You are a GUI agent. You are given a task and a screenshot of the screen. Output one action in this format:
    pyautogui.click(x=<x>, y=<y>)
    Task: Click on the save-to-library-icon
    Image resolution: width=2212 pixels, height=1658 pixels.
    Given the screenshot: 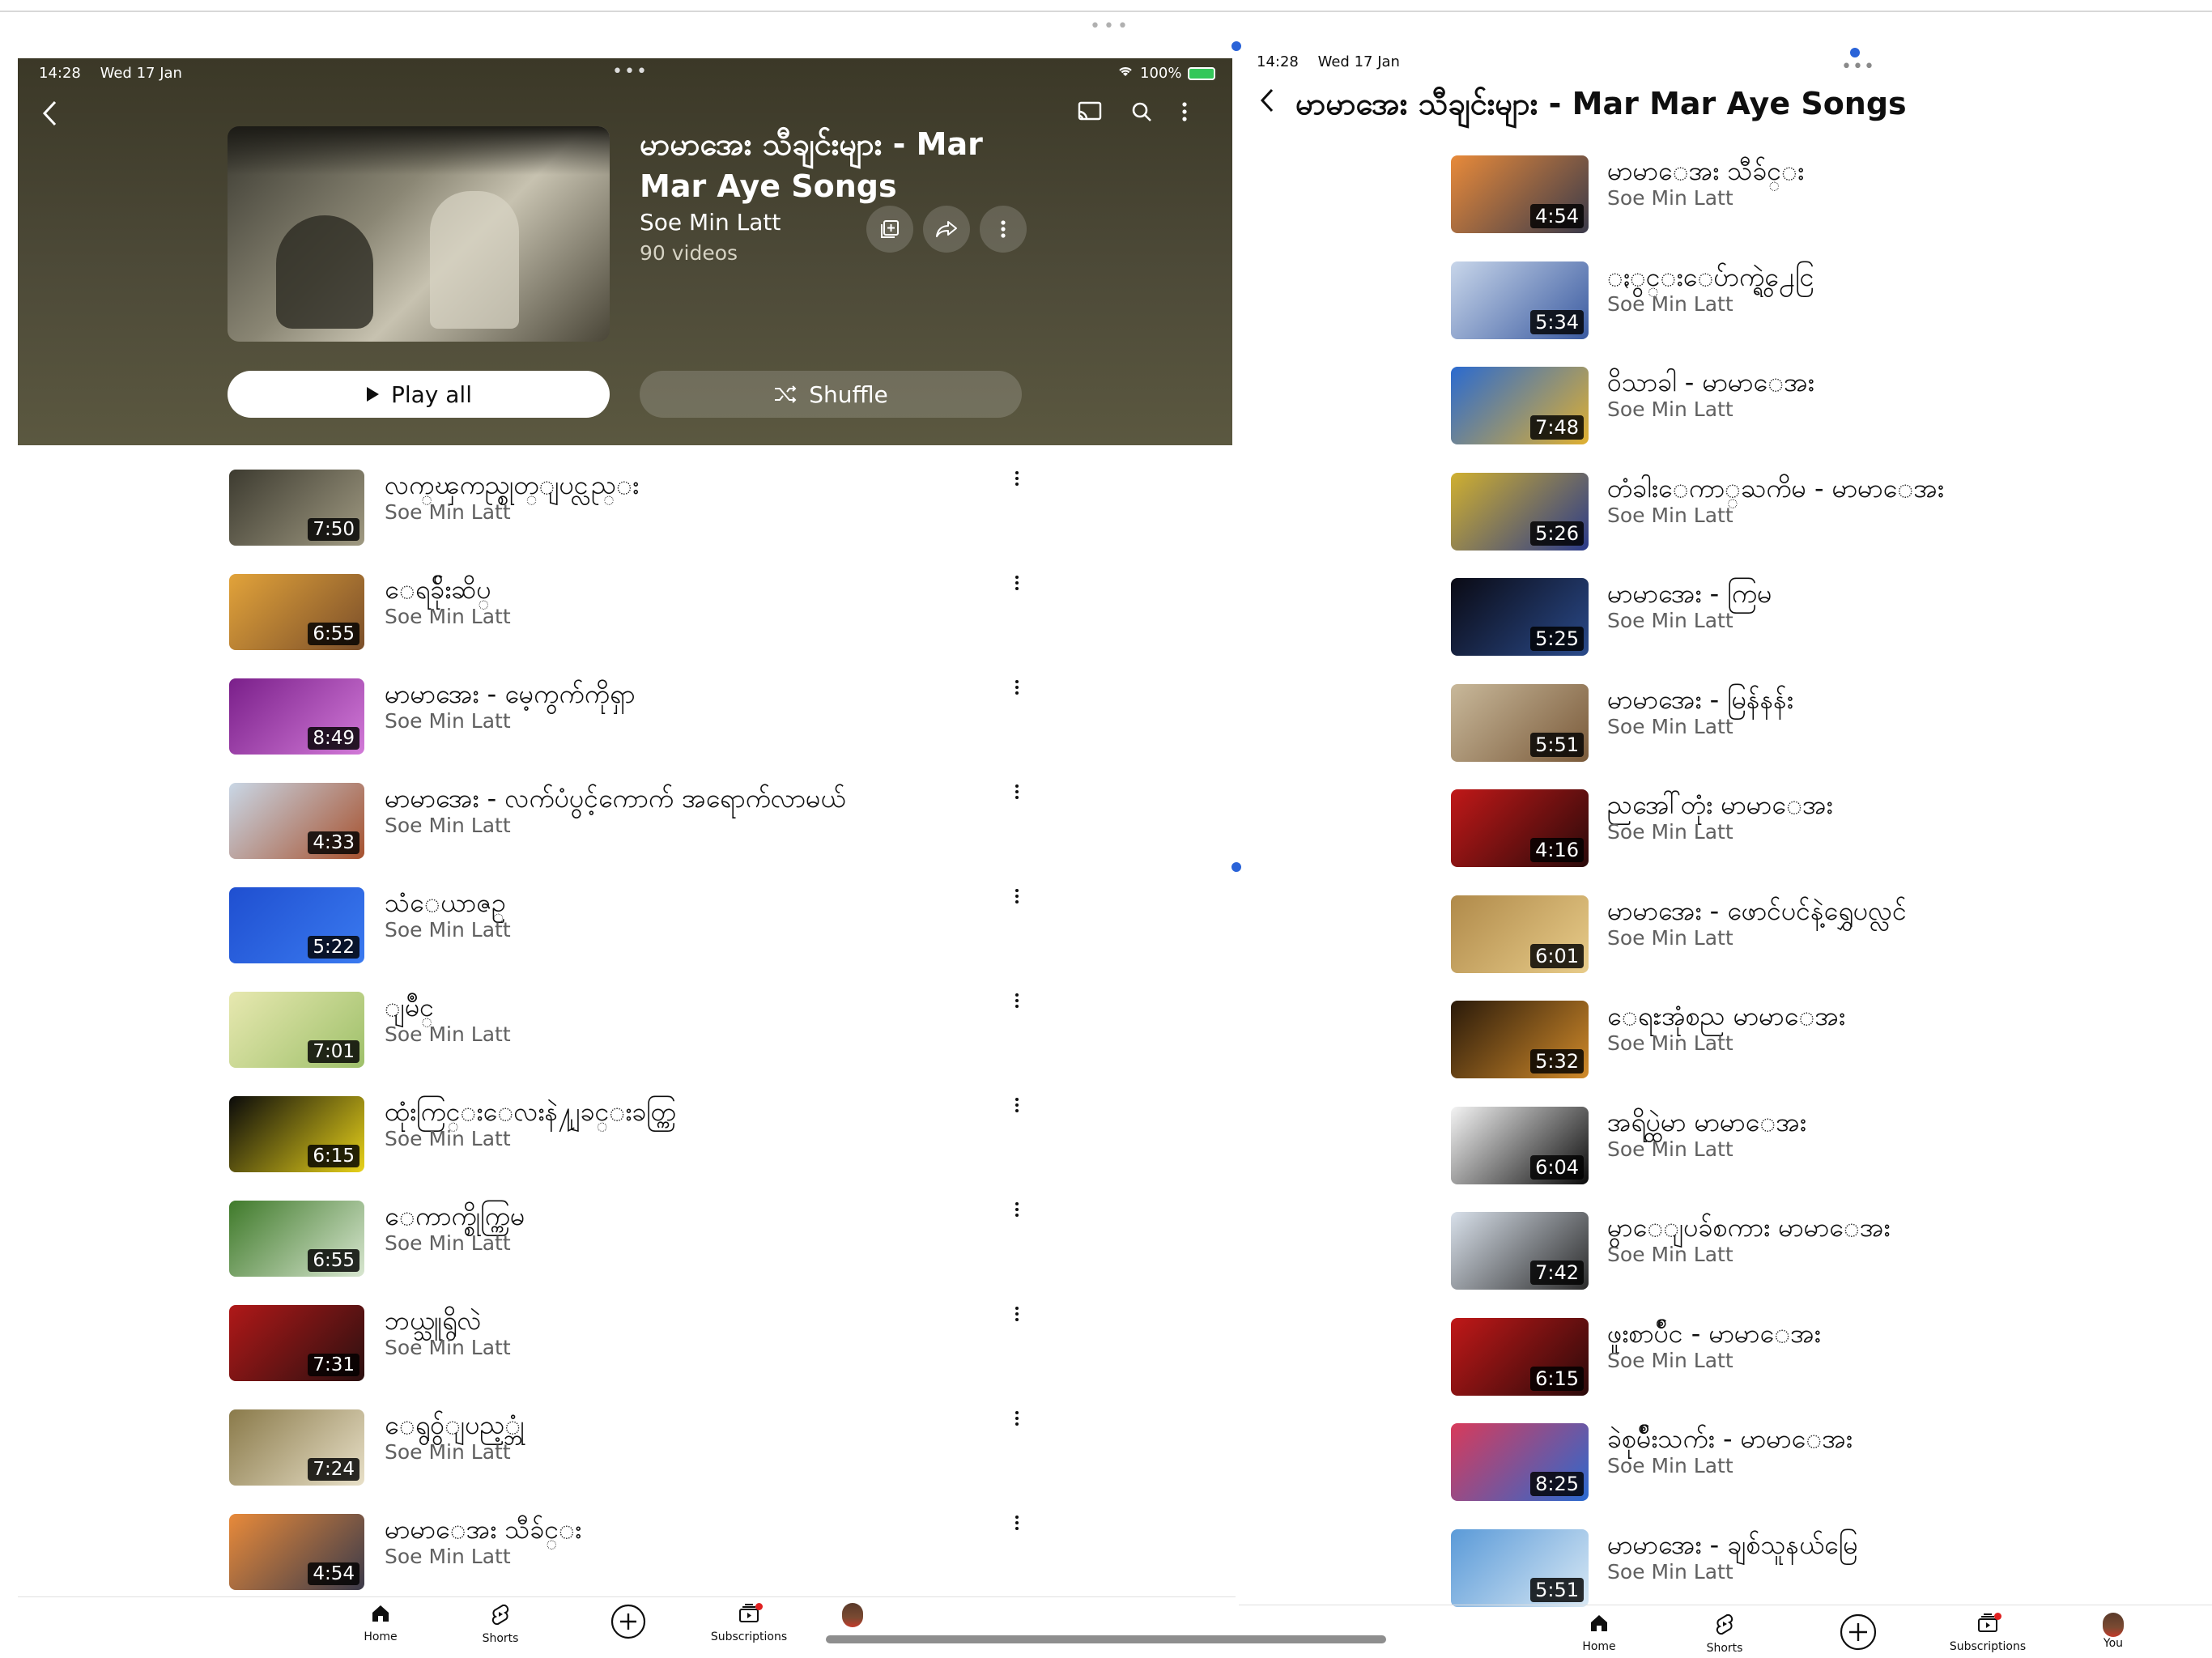 What is the action you would take?
    pyautogui.click(x=890, y=229)
    